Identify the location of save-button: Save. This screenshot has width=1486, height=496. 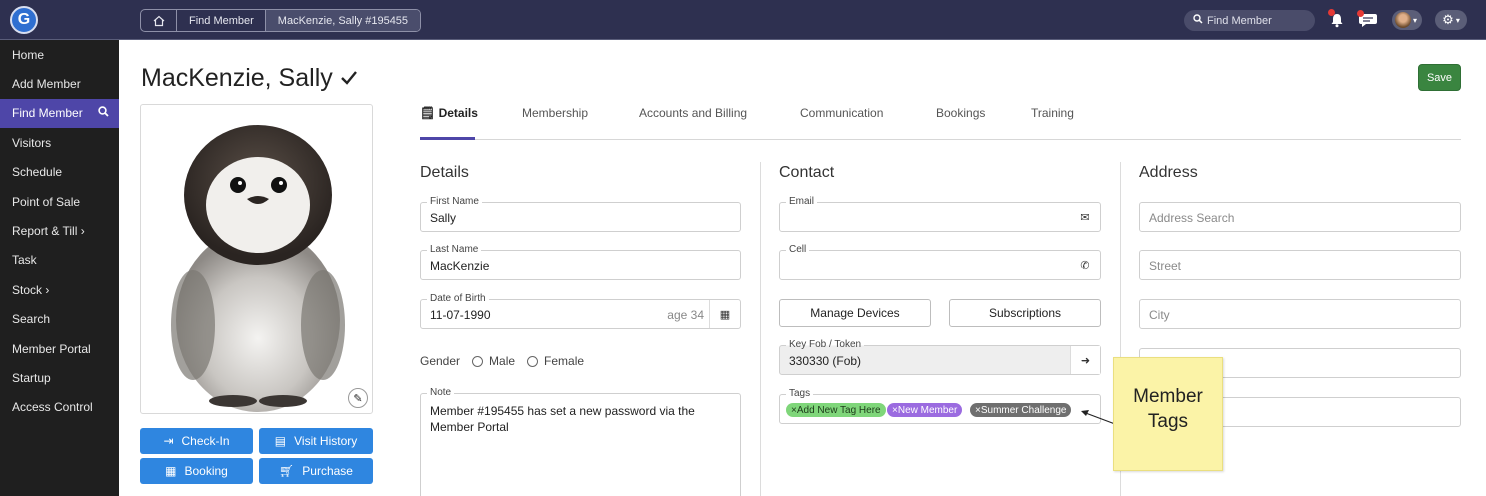
(1439, 77).